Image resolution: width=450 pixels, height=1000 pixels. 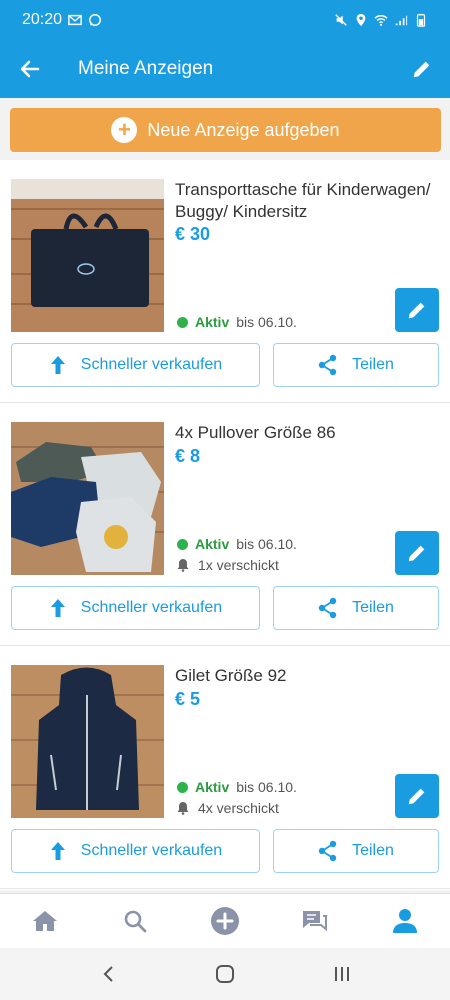 I want to click on home-icon, so click(x=45, y=921).